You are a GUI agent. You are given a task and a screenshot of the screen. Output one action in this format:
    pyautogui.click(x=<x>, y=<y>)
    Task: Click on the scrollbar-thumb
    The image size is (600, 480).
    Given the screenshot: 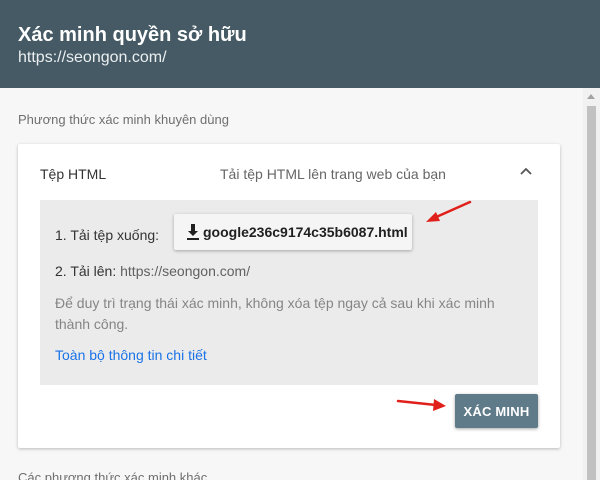 What is the action you would take?
    pyautogui.click(x=591, y=293)
    